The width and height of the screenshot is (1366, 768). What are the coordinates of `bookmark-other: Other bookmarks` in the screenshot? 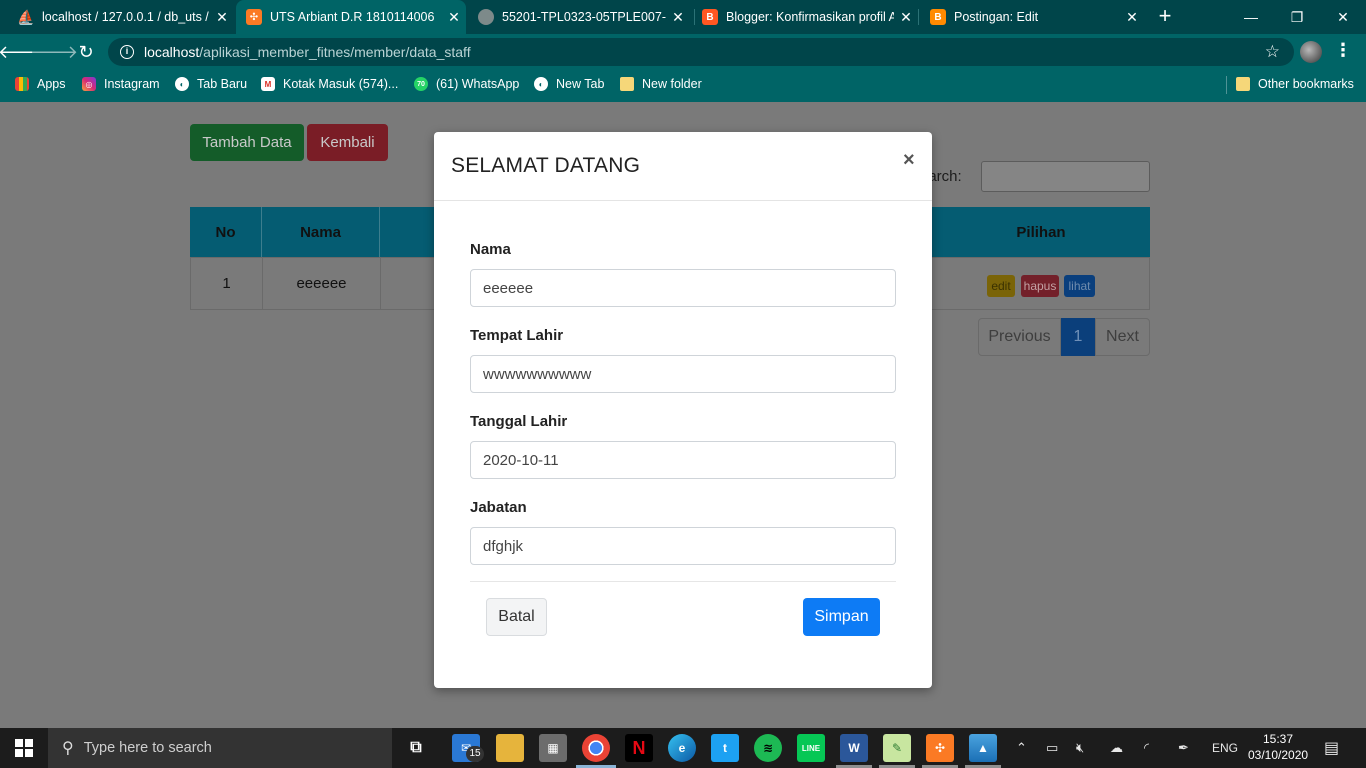 It's located at (1295, 84).